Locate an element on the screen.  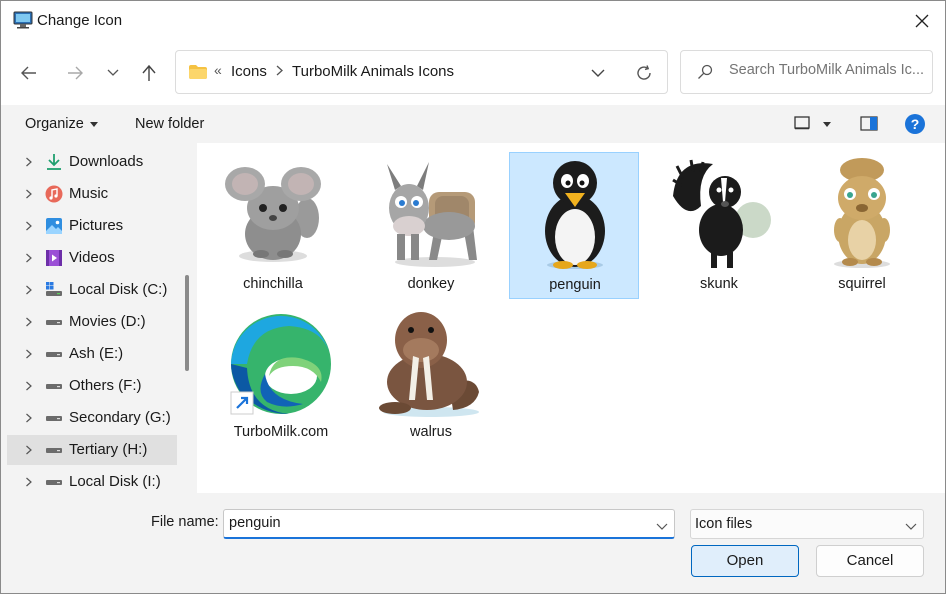
view-mode-button is located at coordinates (802, 124).